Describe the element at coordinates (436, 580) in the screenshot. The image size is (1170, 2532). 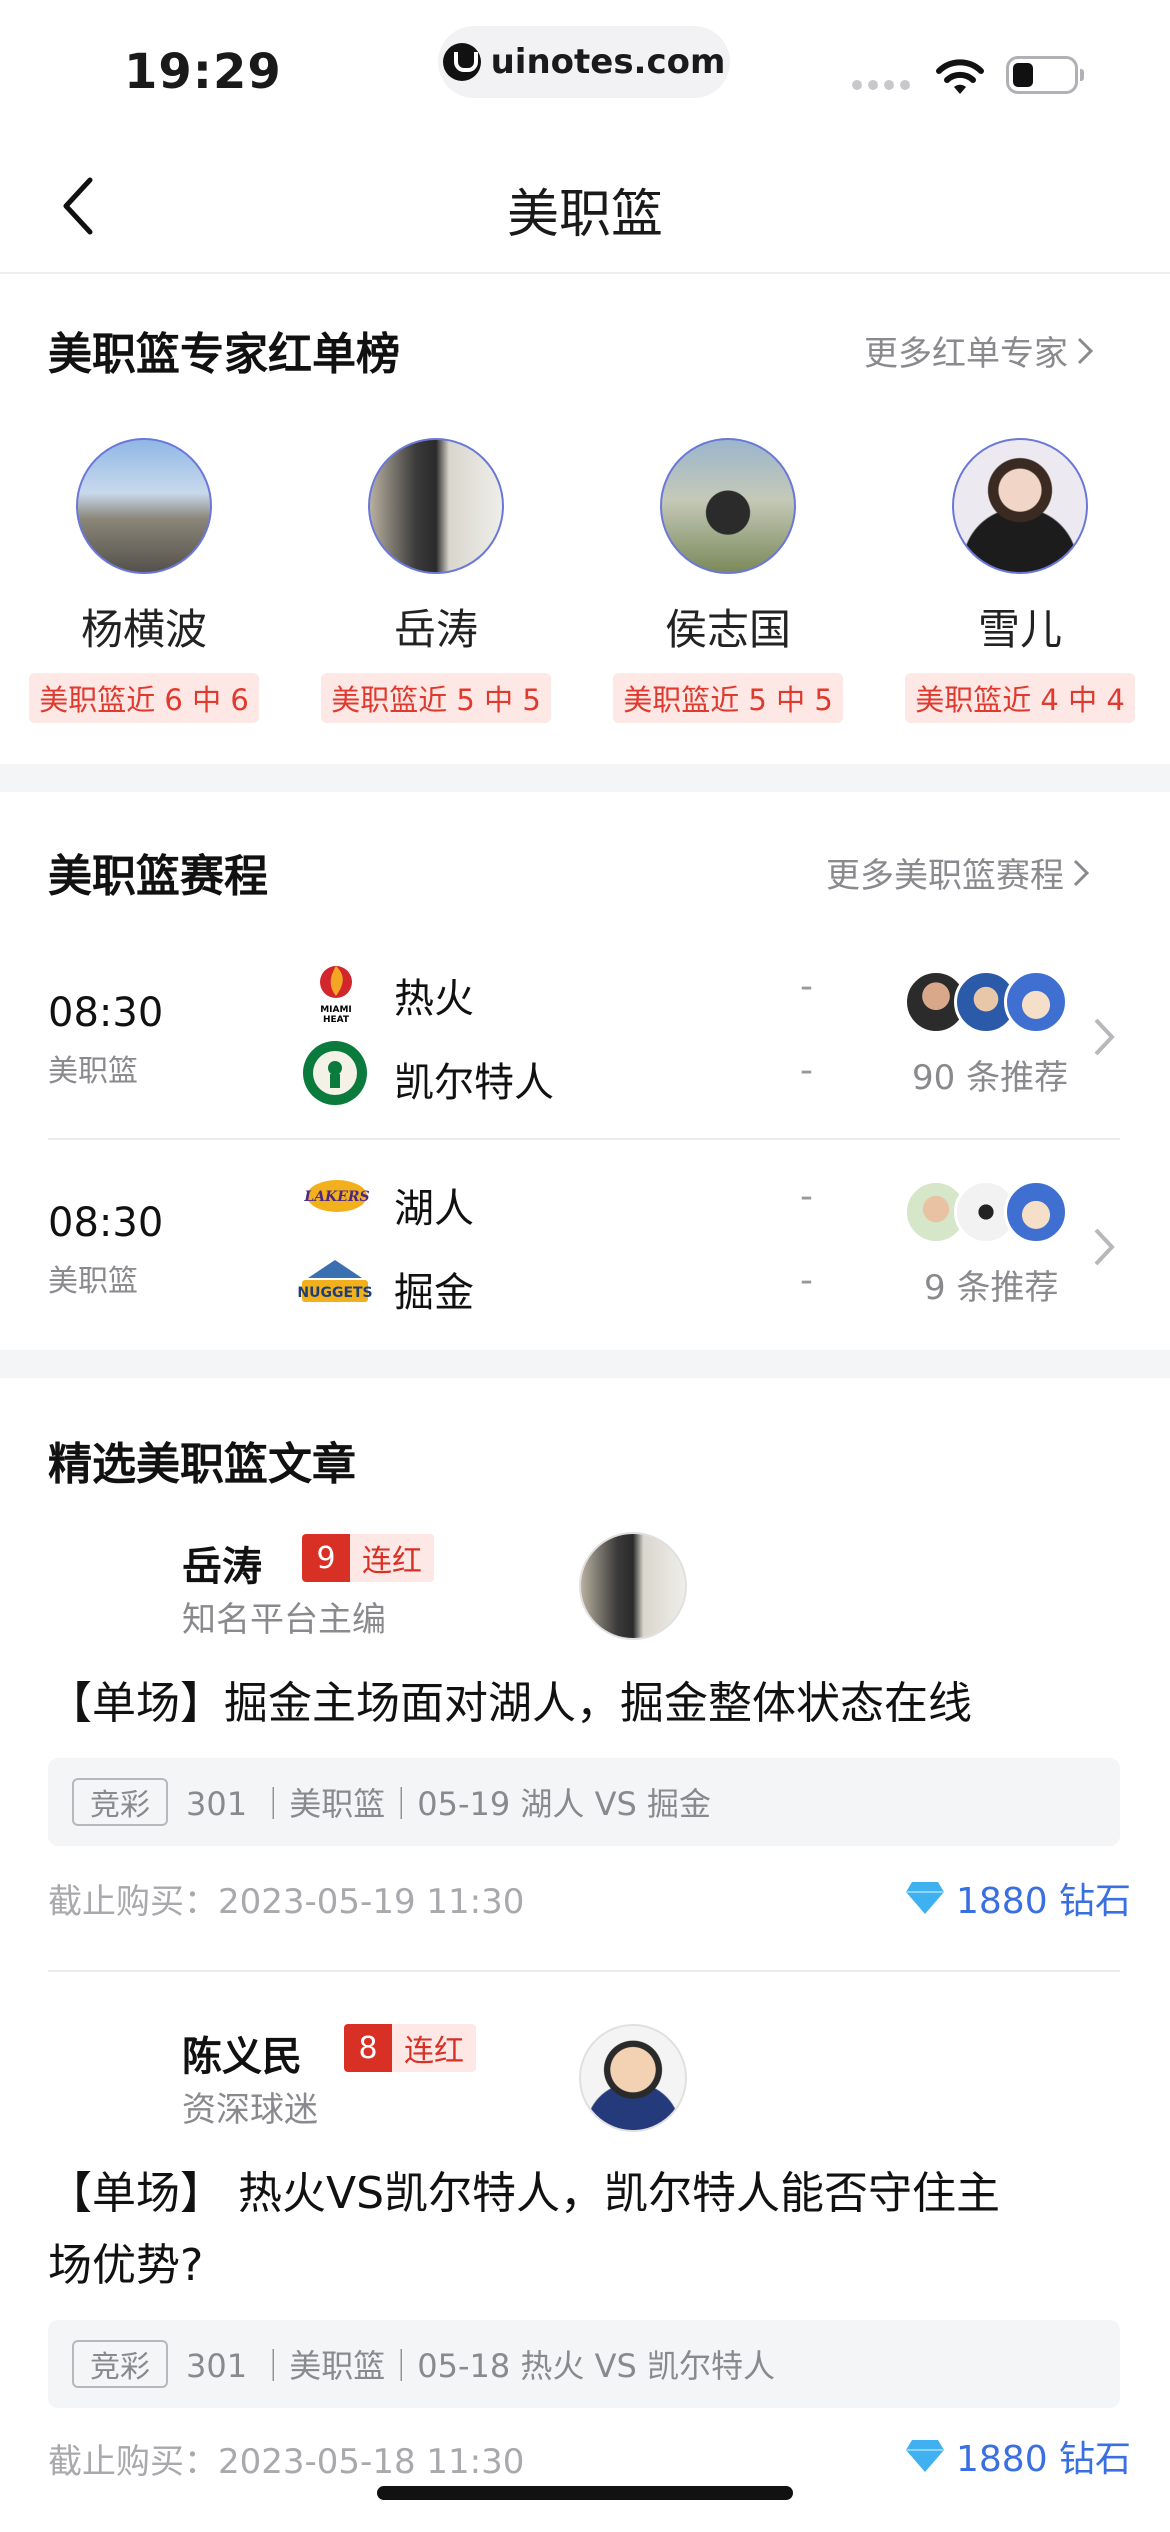
I see `expert-card: 岳涛 美职篮近 5 中 5` at that location.